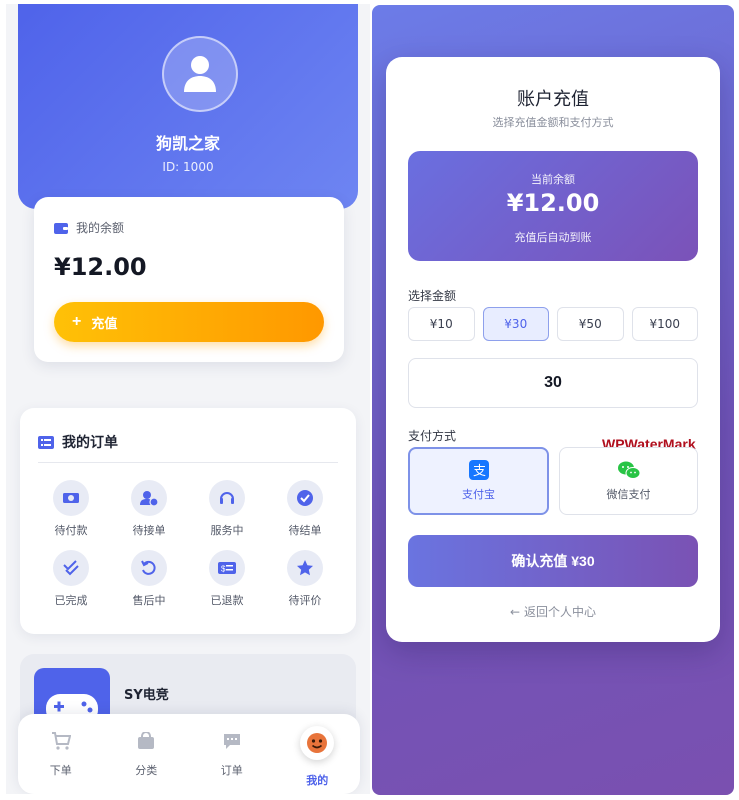 This screenshot has height=800, width=739. What do you see at coordinates (553, 99) in the screenshot?
I see `dialog-title: 账户充值` at bounding box center [553, 99].